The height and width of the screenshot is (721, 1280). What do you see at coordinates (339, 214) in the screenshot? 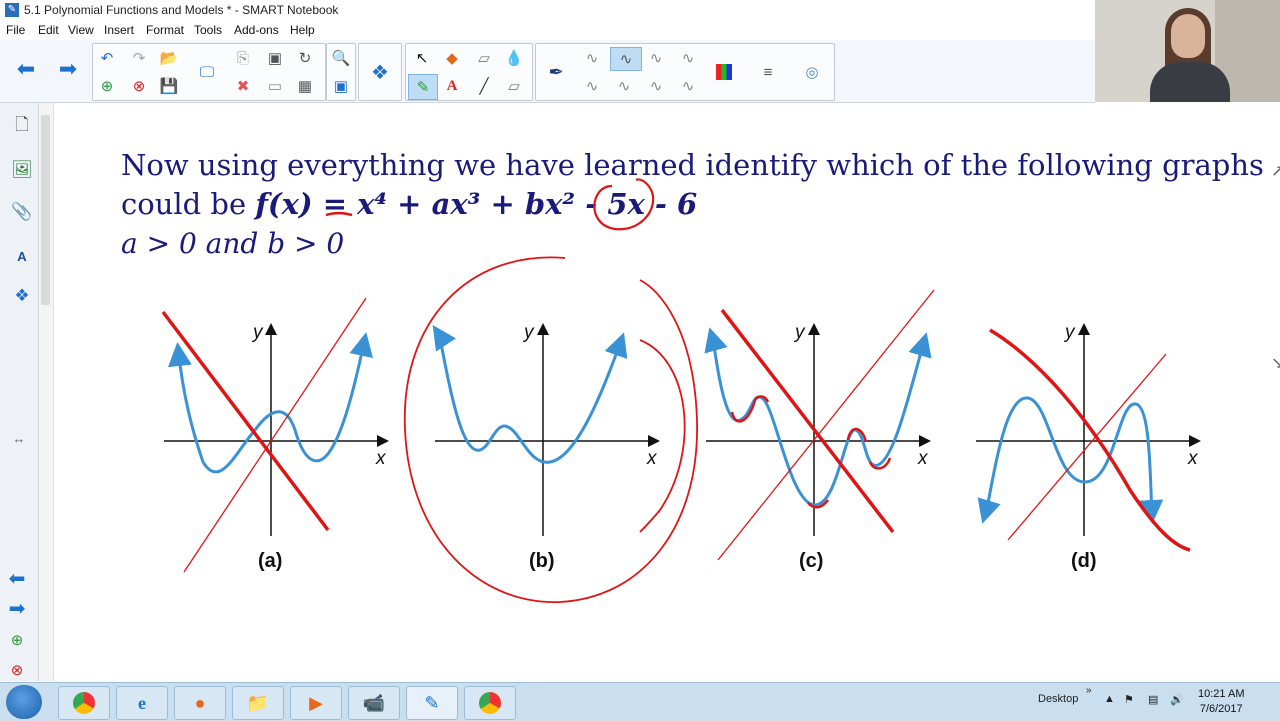
I see `formula-ink-underline` at bounding box center [339, 214].